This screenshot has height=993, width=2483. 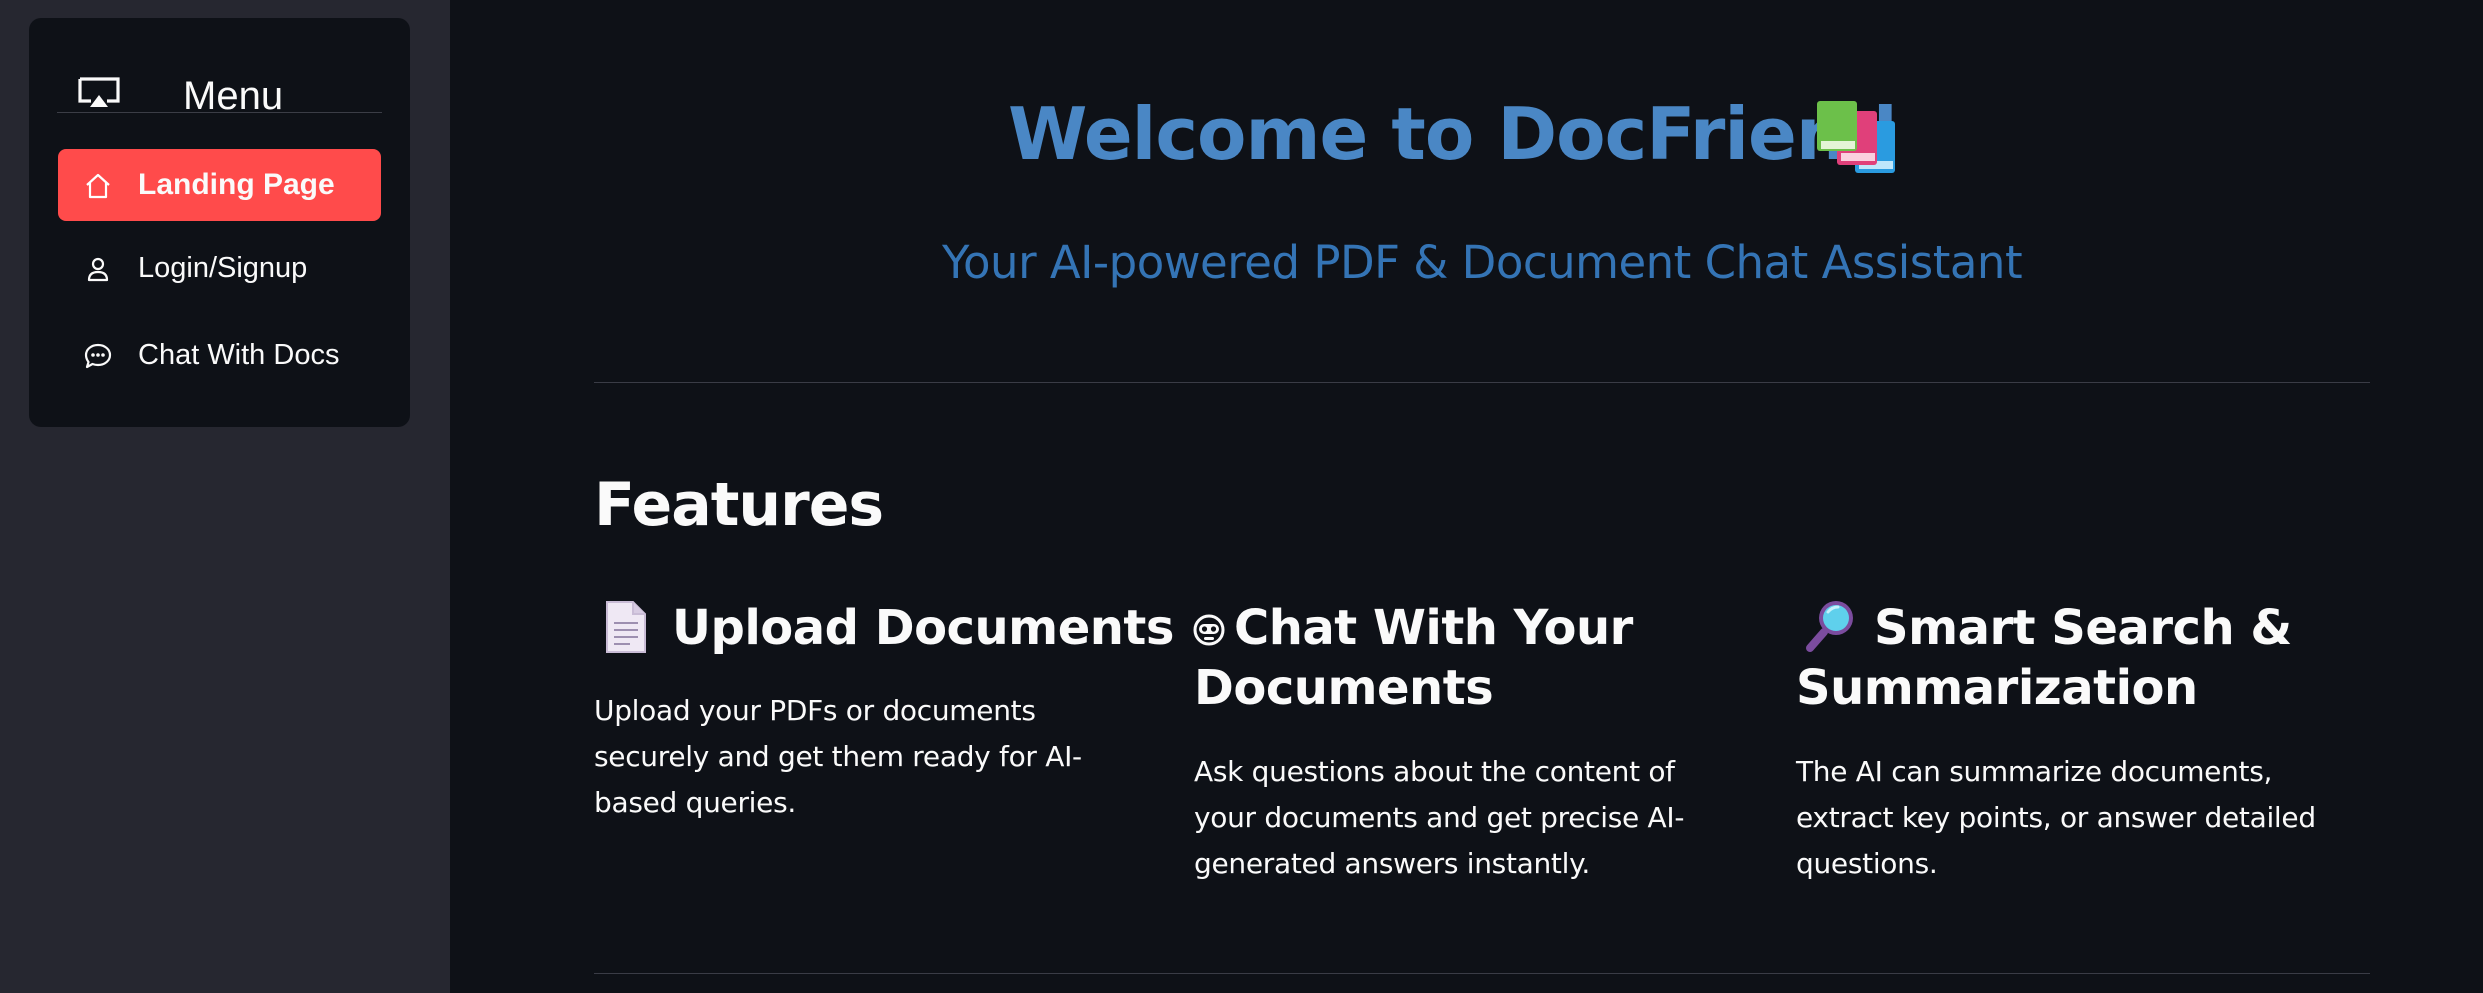 What do you see at coordinates (1433, 628) in the screenshot?
I see `feature-title: Chat With Your` at bounding box center [1433, 628].